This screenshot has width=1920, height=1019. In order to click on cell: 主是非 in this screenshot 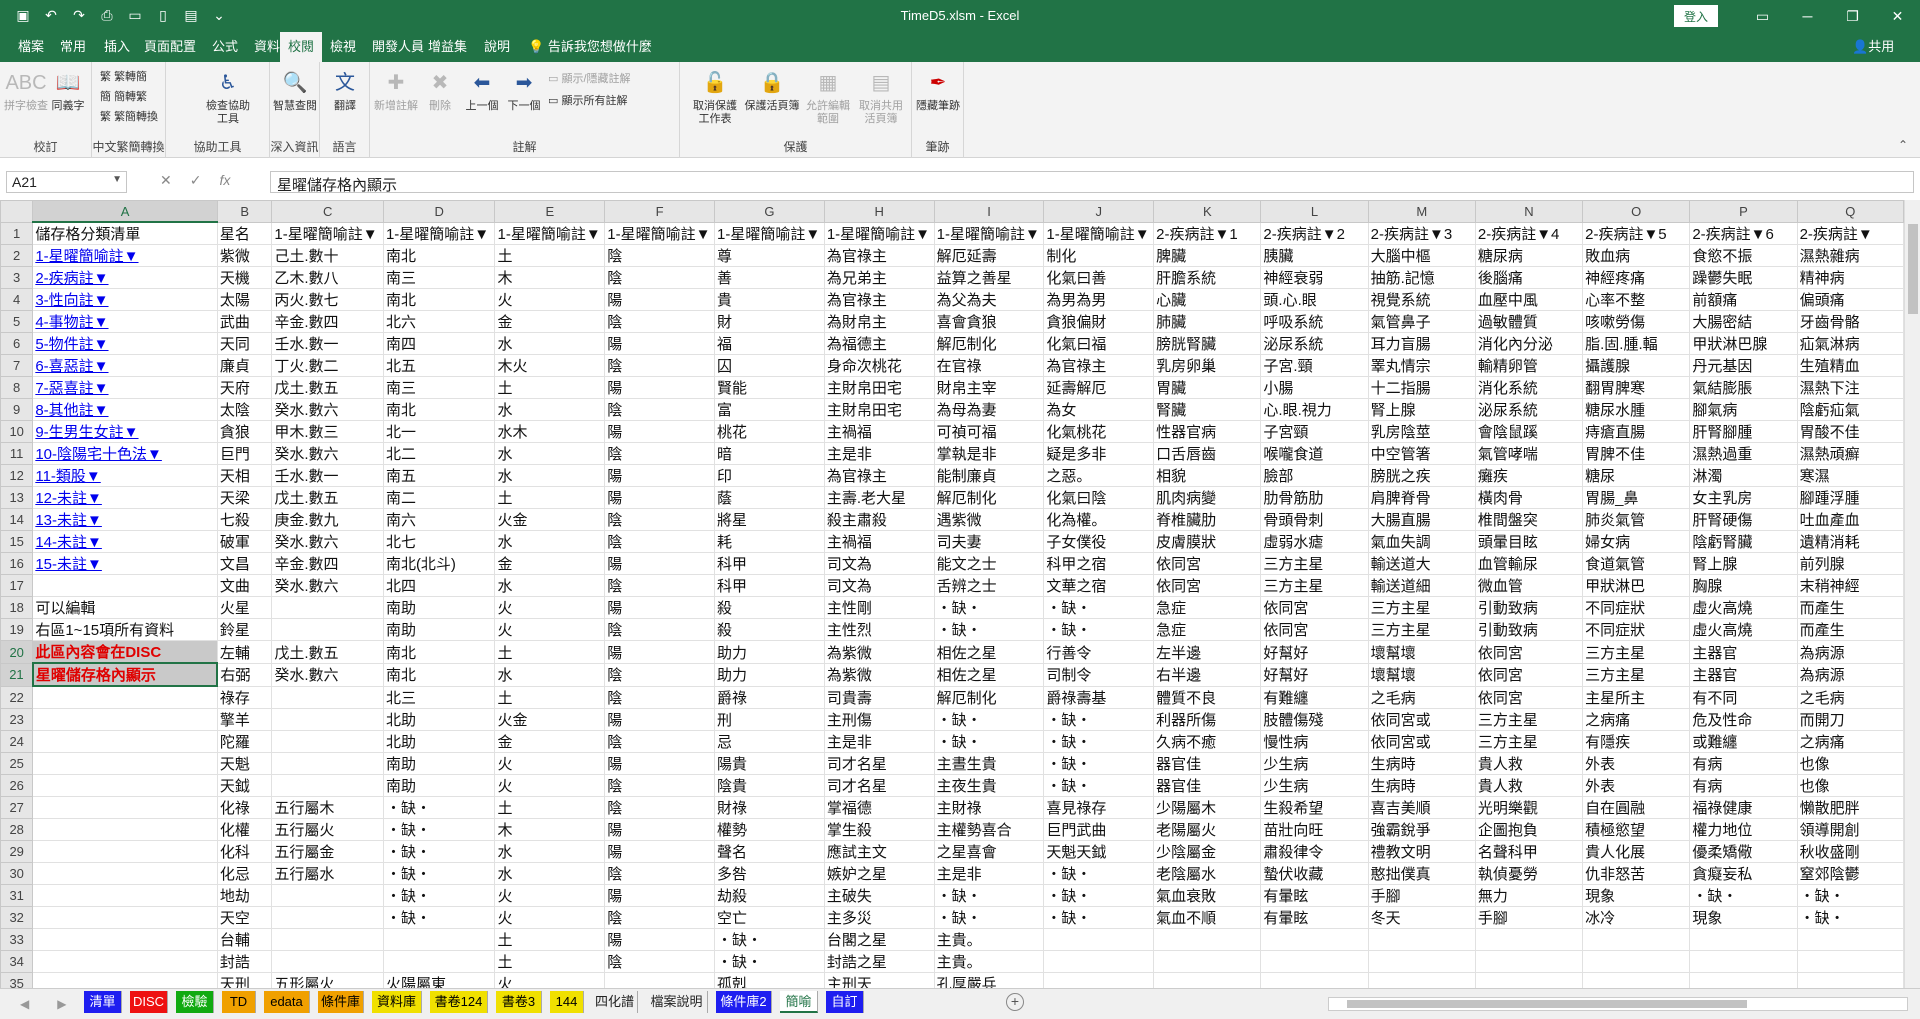, I will do `click(879, 741)`.